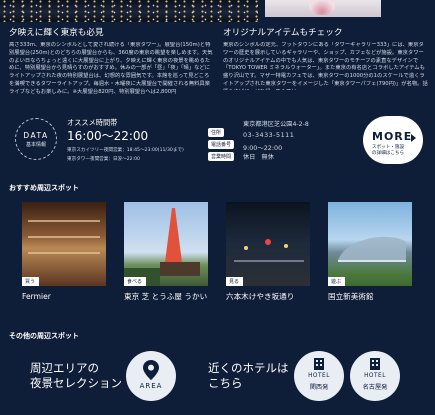 The width and height of the screenshot is (435, 415). I want to click on right-heading: オリジナルアイテムもチェック, so click(283, 33).